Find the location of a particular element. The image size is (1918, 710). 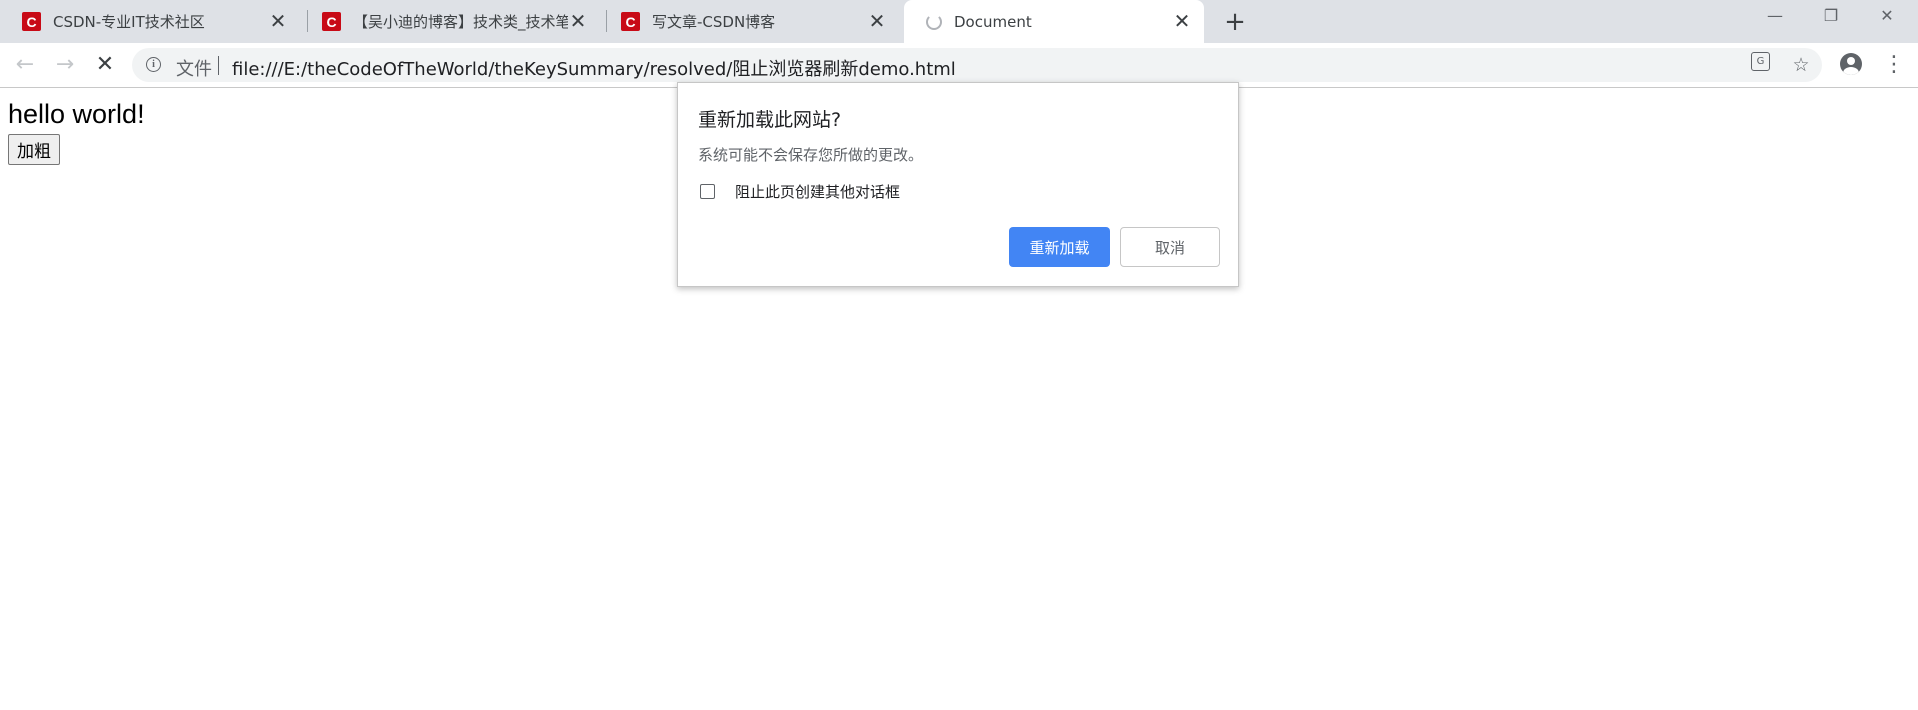

new-tab-button: + is located at coordinates (1235, 22).